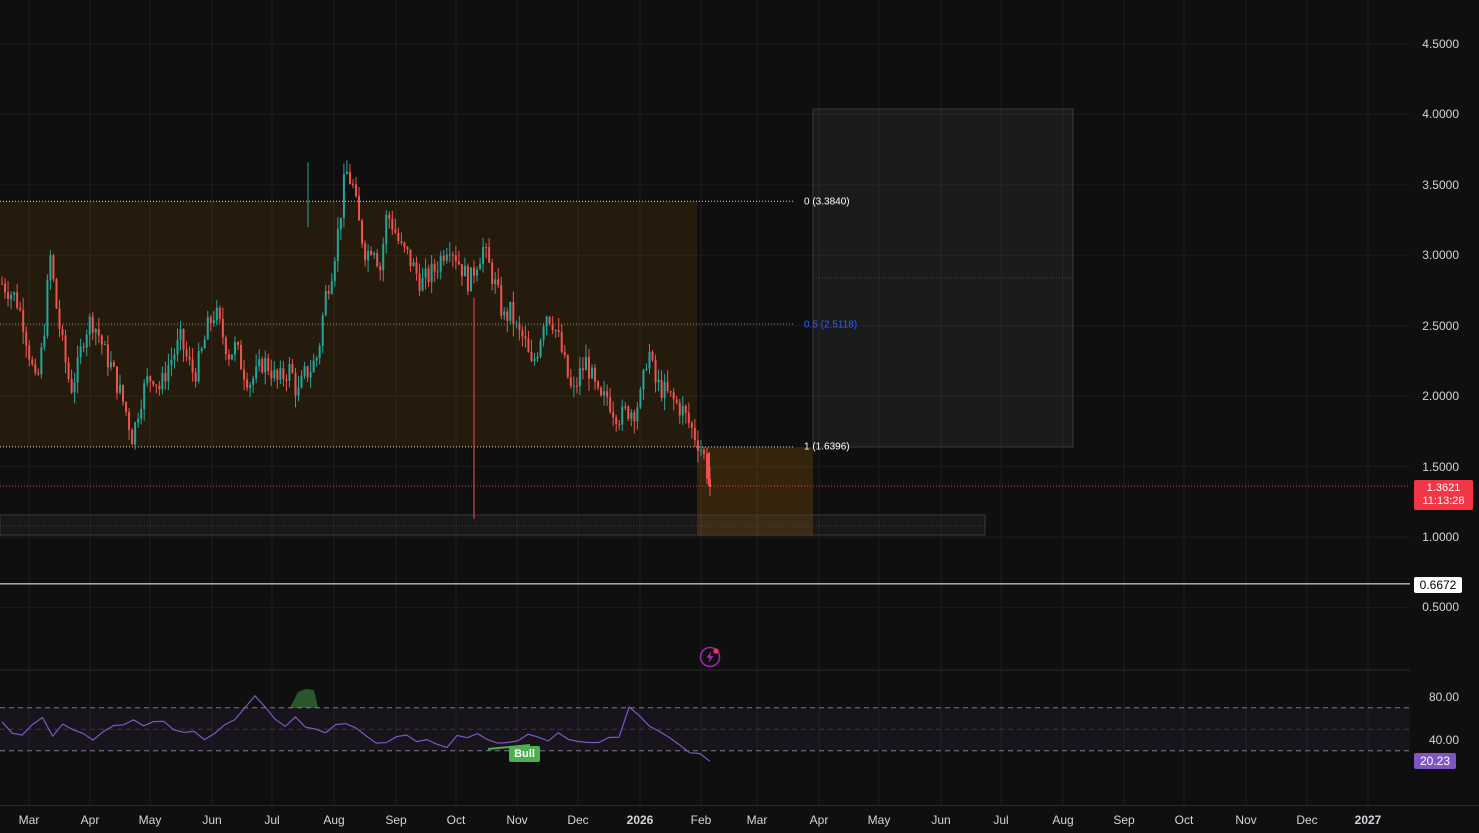 This screenshot has height=833, width=1479. What do you see at coordinates (524, 754) in the screenshot?
I see `rsi-bull-divergence-badge: Bull` at bounding box center [524, 754].